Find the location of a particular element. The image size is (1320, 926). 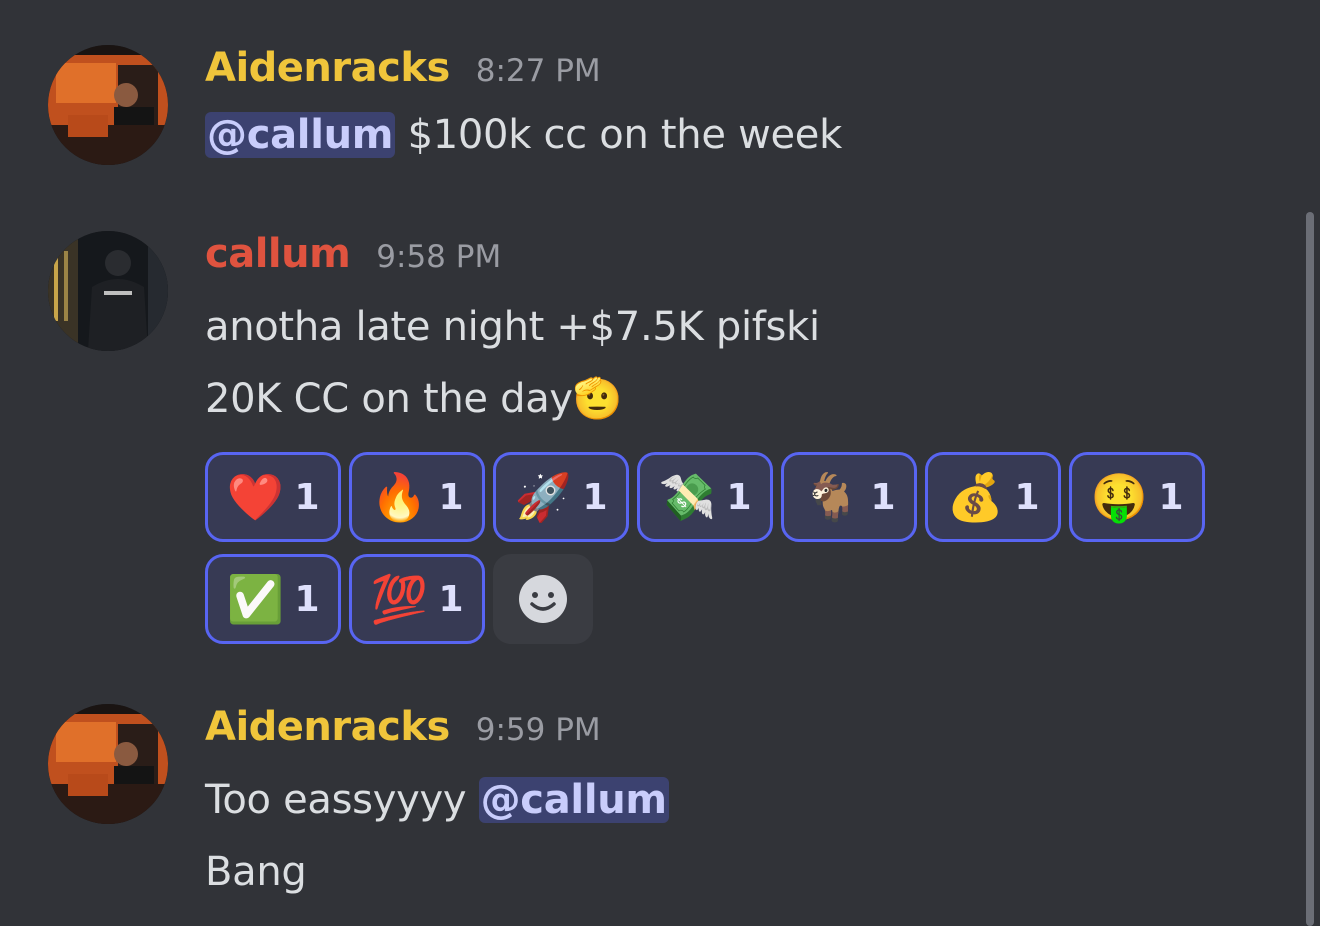

hundred-points-icon: 💯 is located at coordinates (399, 599).